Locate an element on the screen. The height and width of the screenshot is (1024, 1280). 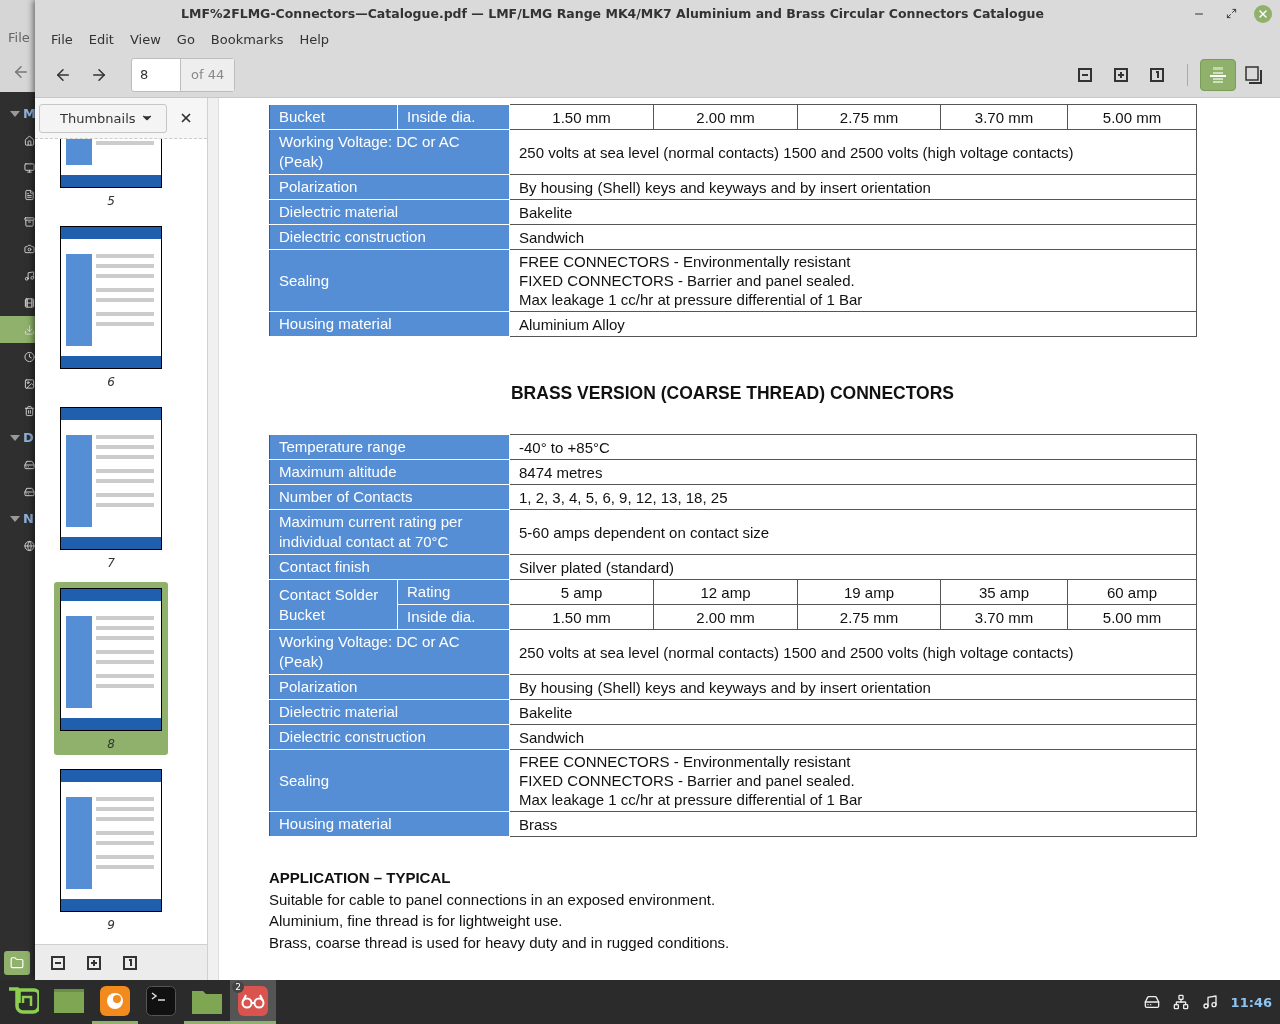
row-label: Contact Solder Bucket is located at coordinates (333, 604).